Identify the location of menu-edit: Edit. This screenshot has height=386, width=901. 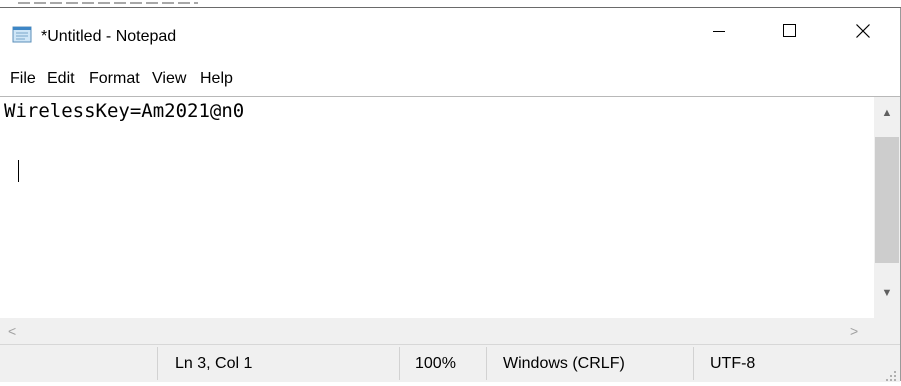
(61, 79).